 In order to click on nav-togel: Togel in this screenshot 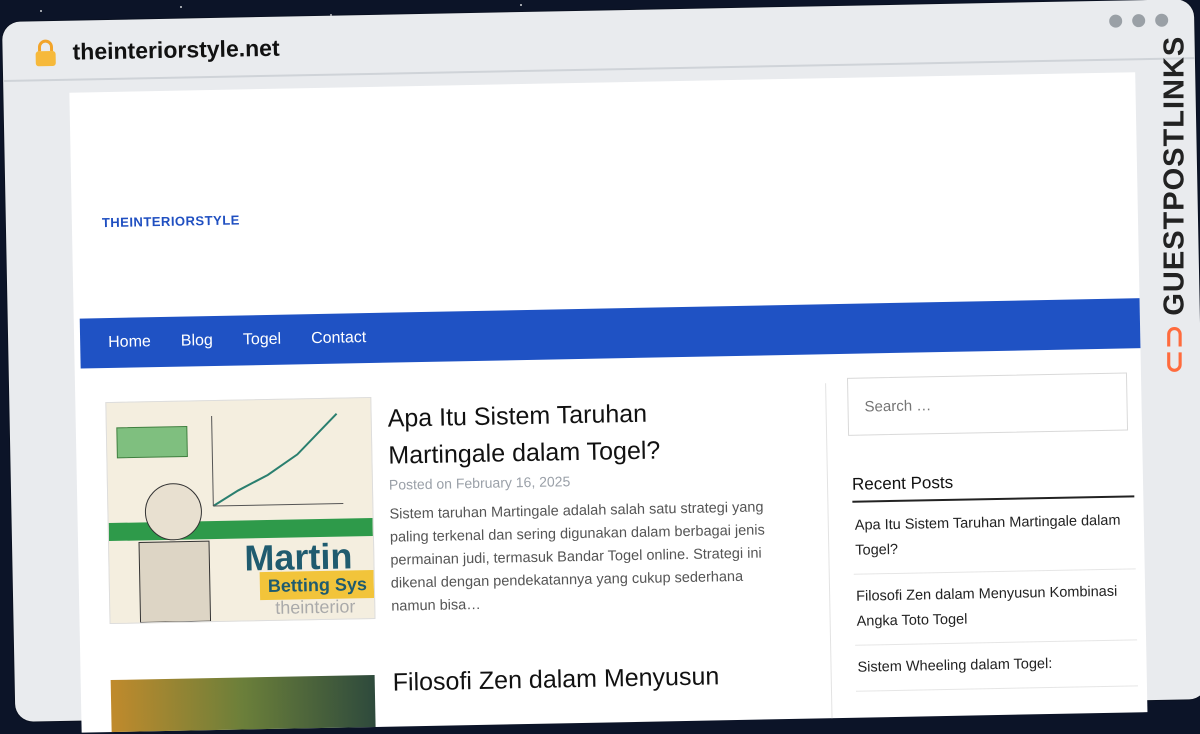, I will do `click(262, 340)`.